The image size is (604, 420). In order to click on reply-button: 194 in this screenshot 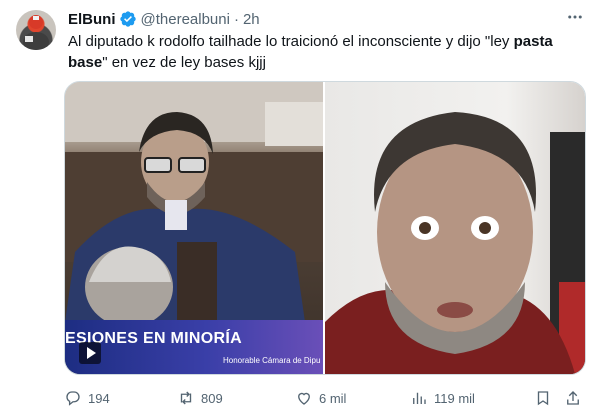, I will do `click(87, 398)`.